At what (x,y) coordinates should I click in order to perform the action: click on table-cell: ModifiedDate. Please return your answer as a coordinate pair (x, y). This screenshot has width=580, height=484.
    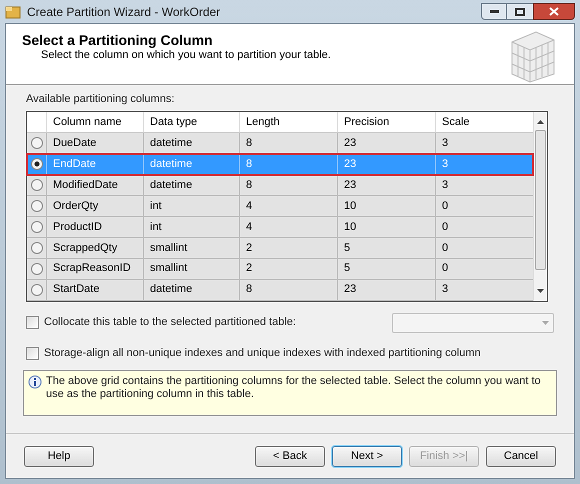
    Looking at the image, I should click on (94, 185).